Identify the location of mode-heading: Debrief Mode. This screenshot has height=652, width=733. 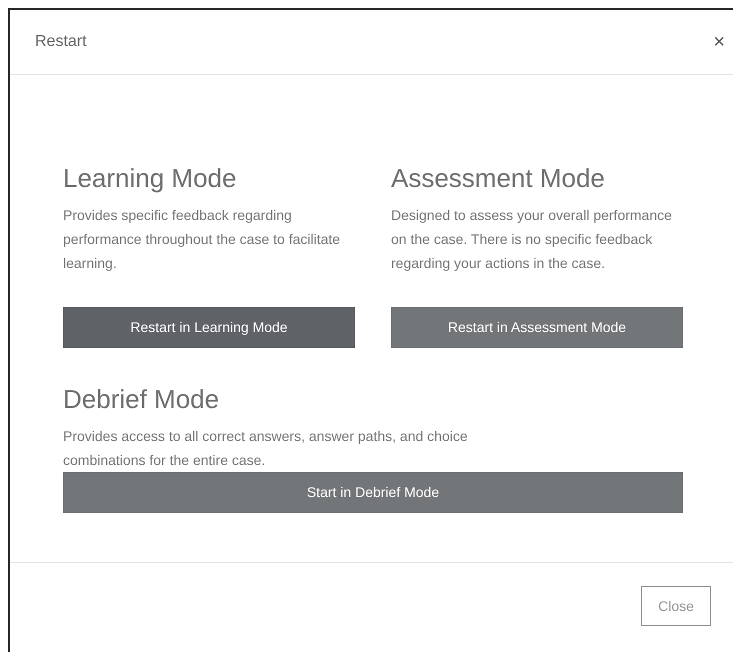
(141, 399).